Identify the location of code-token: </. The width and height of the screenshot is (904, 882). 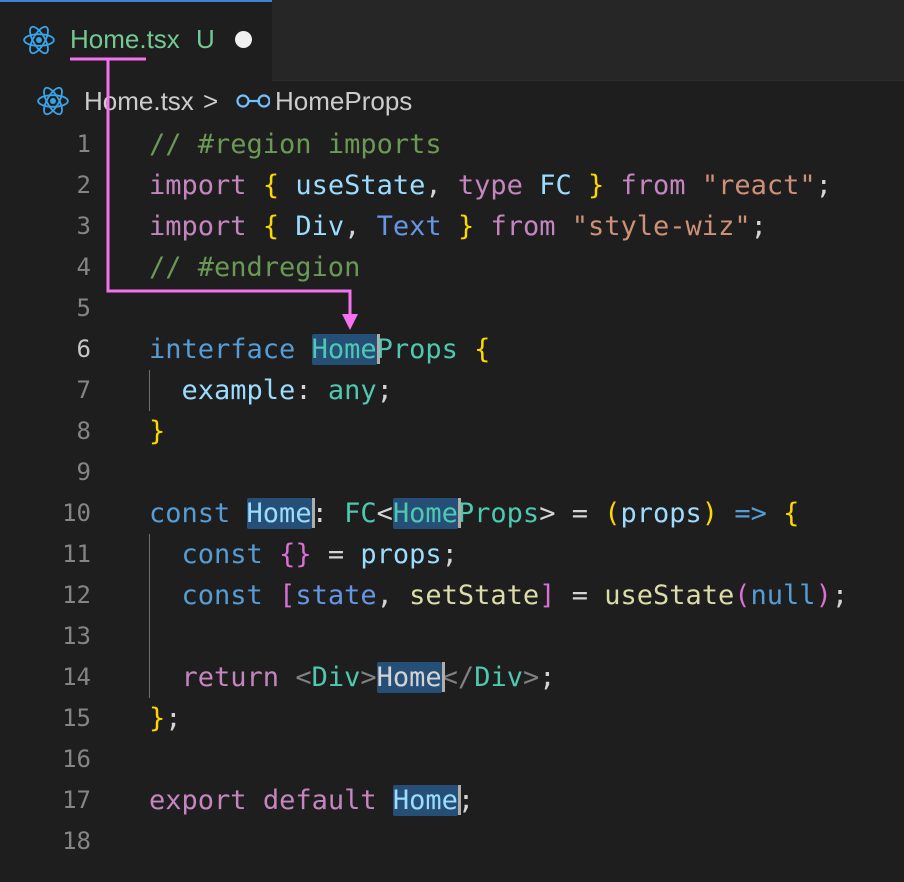
(458, 677).